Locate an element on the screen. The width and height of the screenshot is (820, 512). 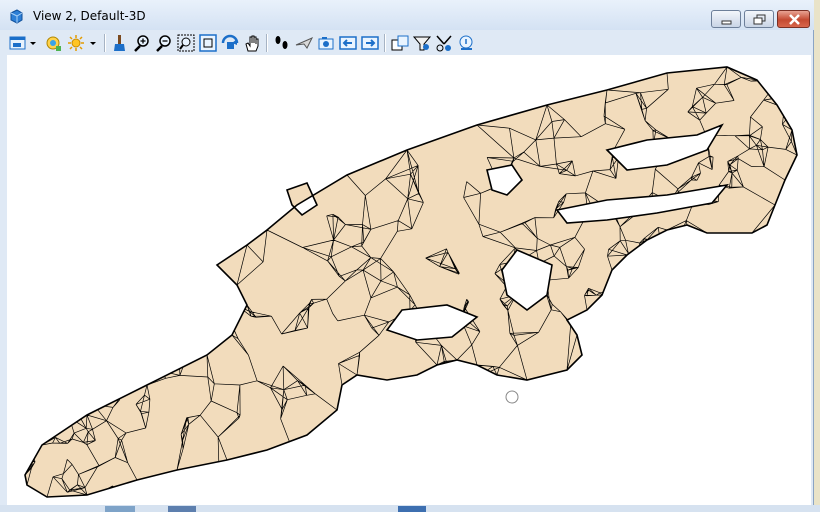
rotate-view-button is located at coordinates (230, 43).